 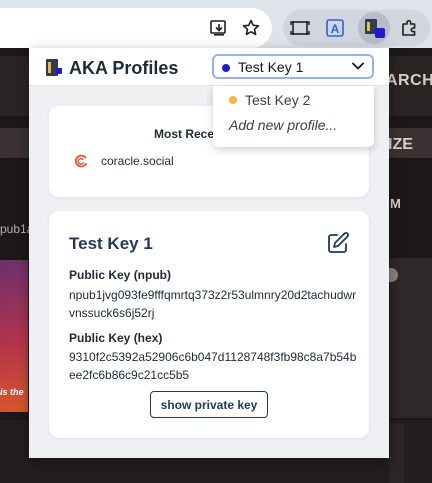 What do you see at coordinates (278, 100) in the screenshot?
I see `profile-option-label: Test Key 2` at bounding box center [278, 100].